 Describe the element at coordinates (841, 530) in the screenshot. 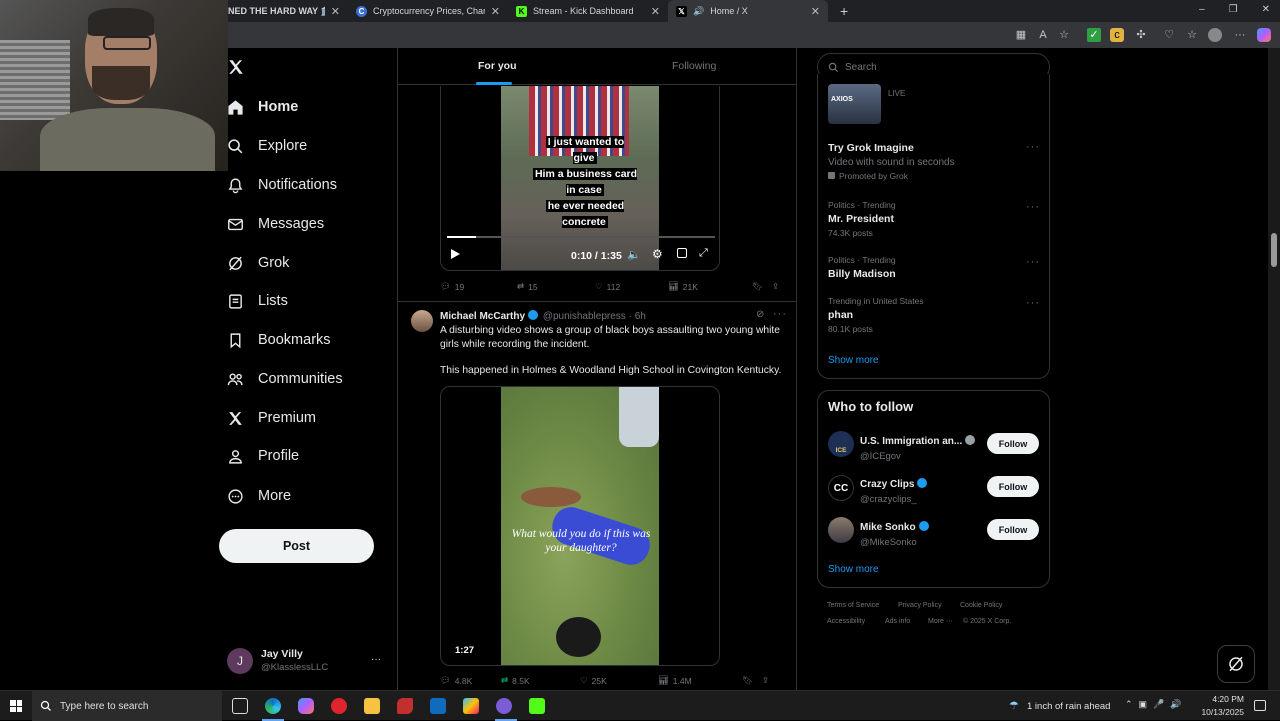

I see `mike-sonko-avatar` at that location.